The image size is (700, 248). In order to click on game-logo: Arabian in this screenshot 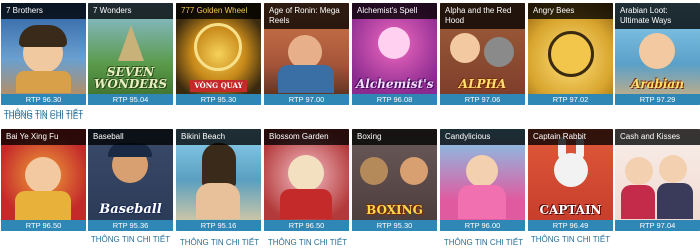, I will do `click(657, 84)`.